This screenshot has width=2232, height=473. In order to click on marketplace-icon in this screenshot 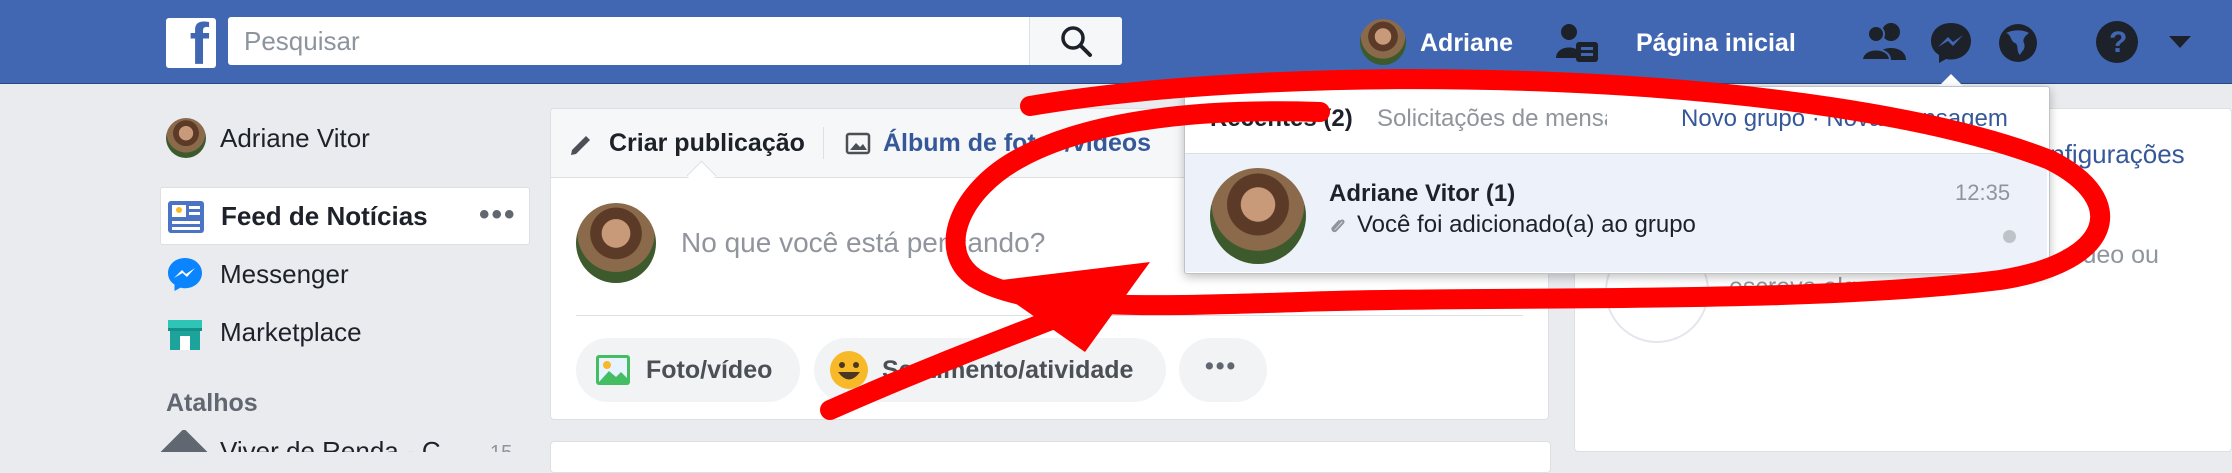, I will do `click(185, 335)`.